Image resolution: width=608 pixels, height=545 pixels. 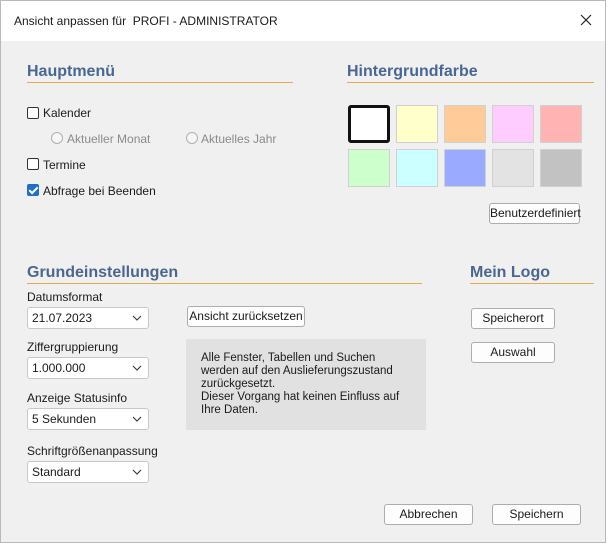 What do you see at coordinates (510, 272) in the screenshot?
I see `logo-title: Mein Logo` at bounding box center [510, 272].